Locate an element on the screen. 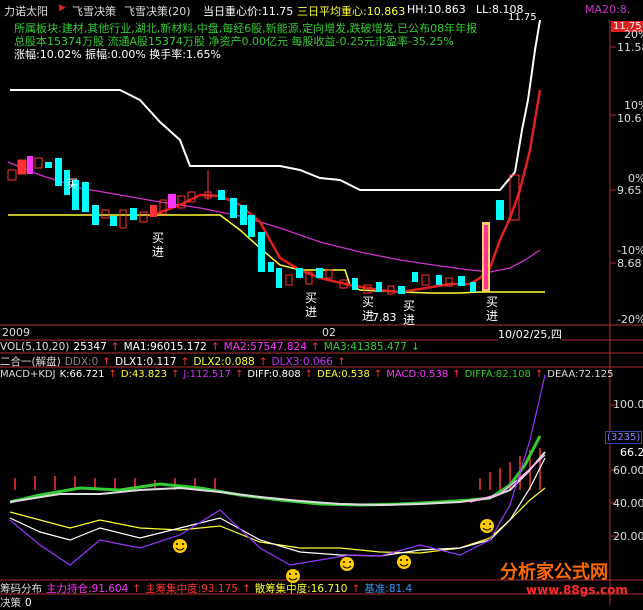 This screenshot has width=643, height=610. buy-signal-5: 买 is located at coordinates (492, 302).